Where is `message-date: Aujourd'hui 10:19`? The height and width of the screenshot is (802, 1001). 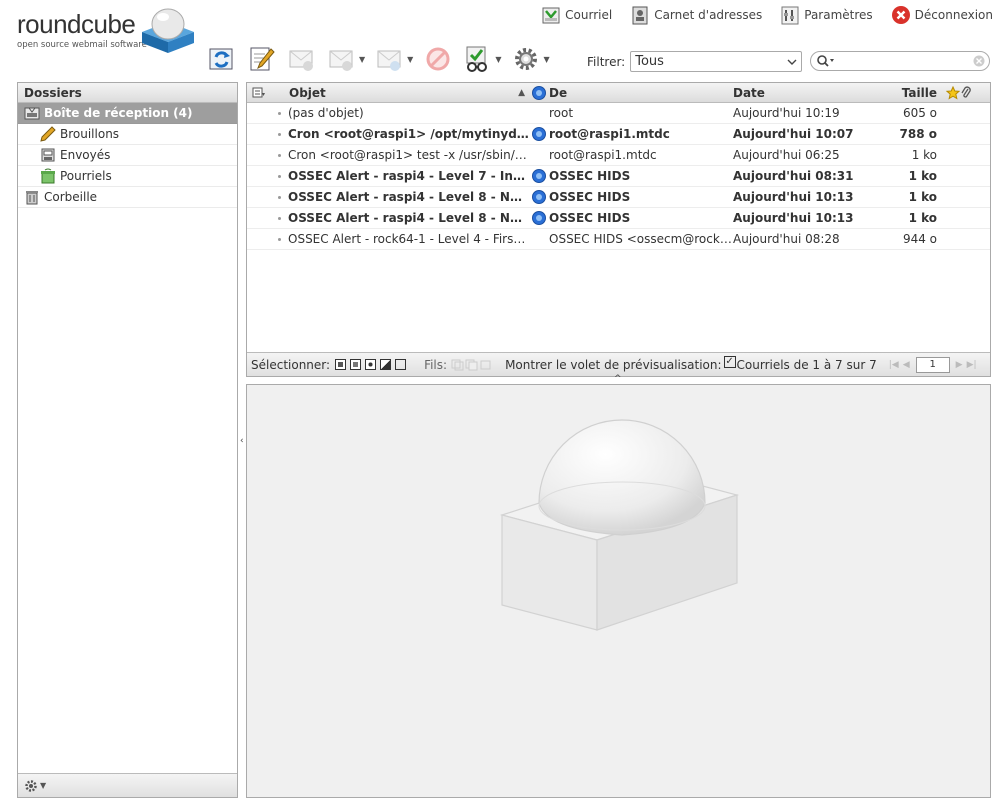 message-date: Aujourd'hui 10:19 is located at coordinates (786, 113).